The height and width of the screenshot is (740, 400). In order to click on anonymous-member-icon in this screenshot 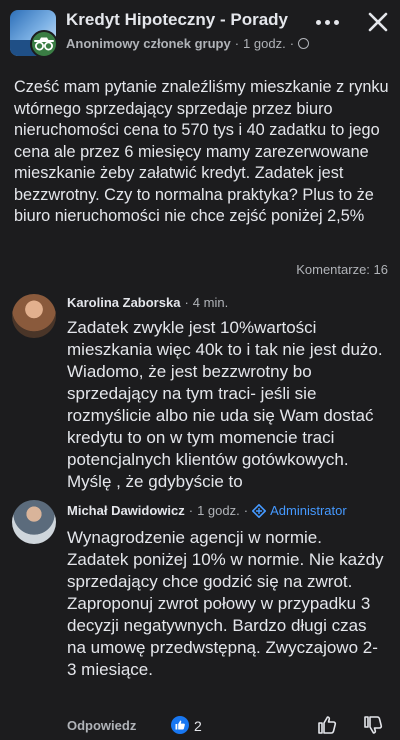, I will do `click(44, 44)`.